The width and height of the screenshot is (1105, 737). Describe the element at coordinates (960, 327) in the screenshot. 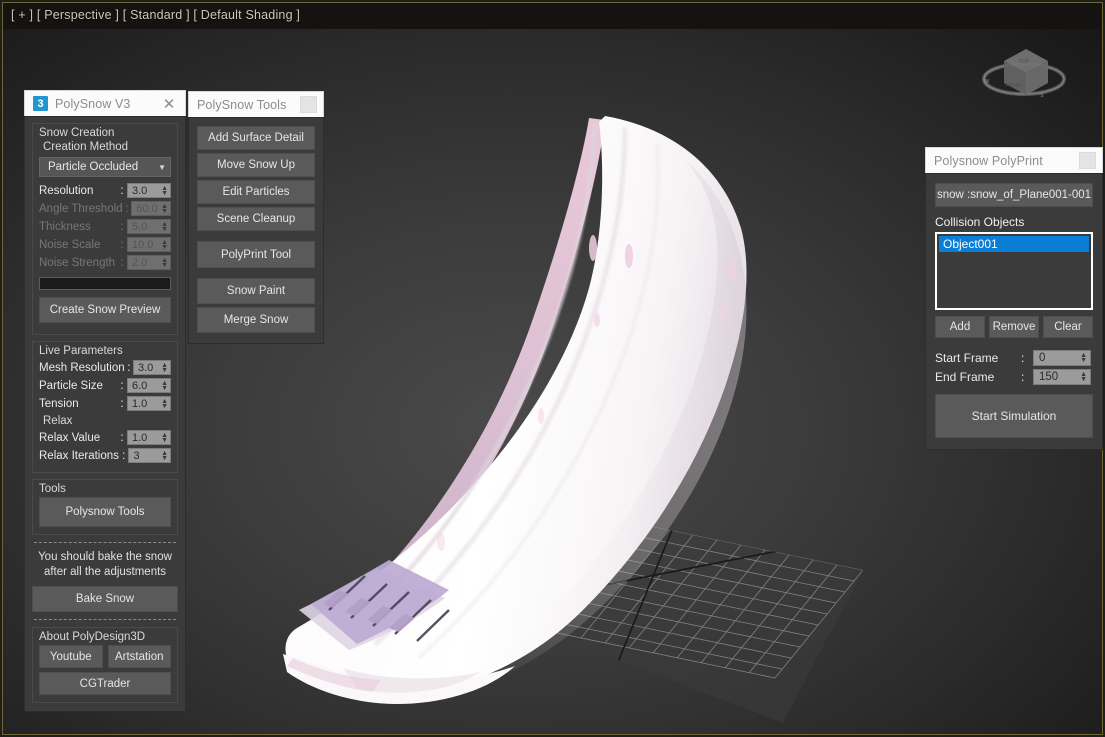

I see `add-button: Add` at that location.